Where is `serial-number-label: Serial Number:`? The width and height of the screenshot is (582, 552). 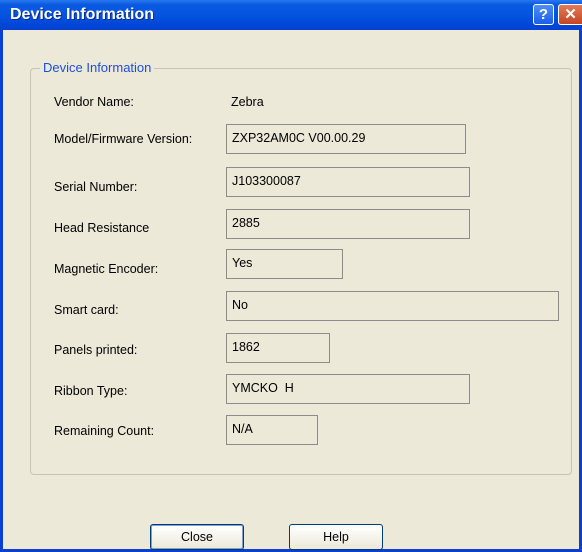 serial-number-label: Serial Number: is located at coordinates (96, 187).